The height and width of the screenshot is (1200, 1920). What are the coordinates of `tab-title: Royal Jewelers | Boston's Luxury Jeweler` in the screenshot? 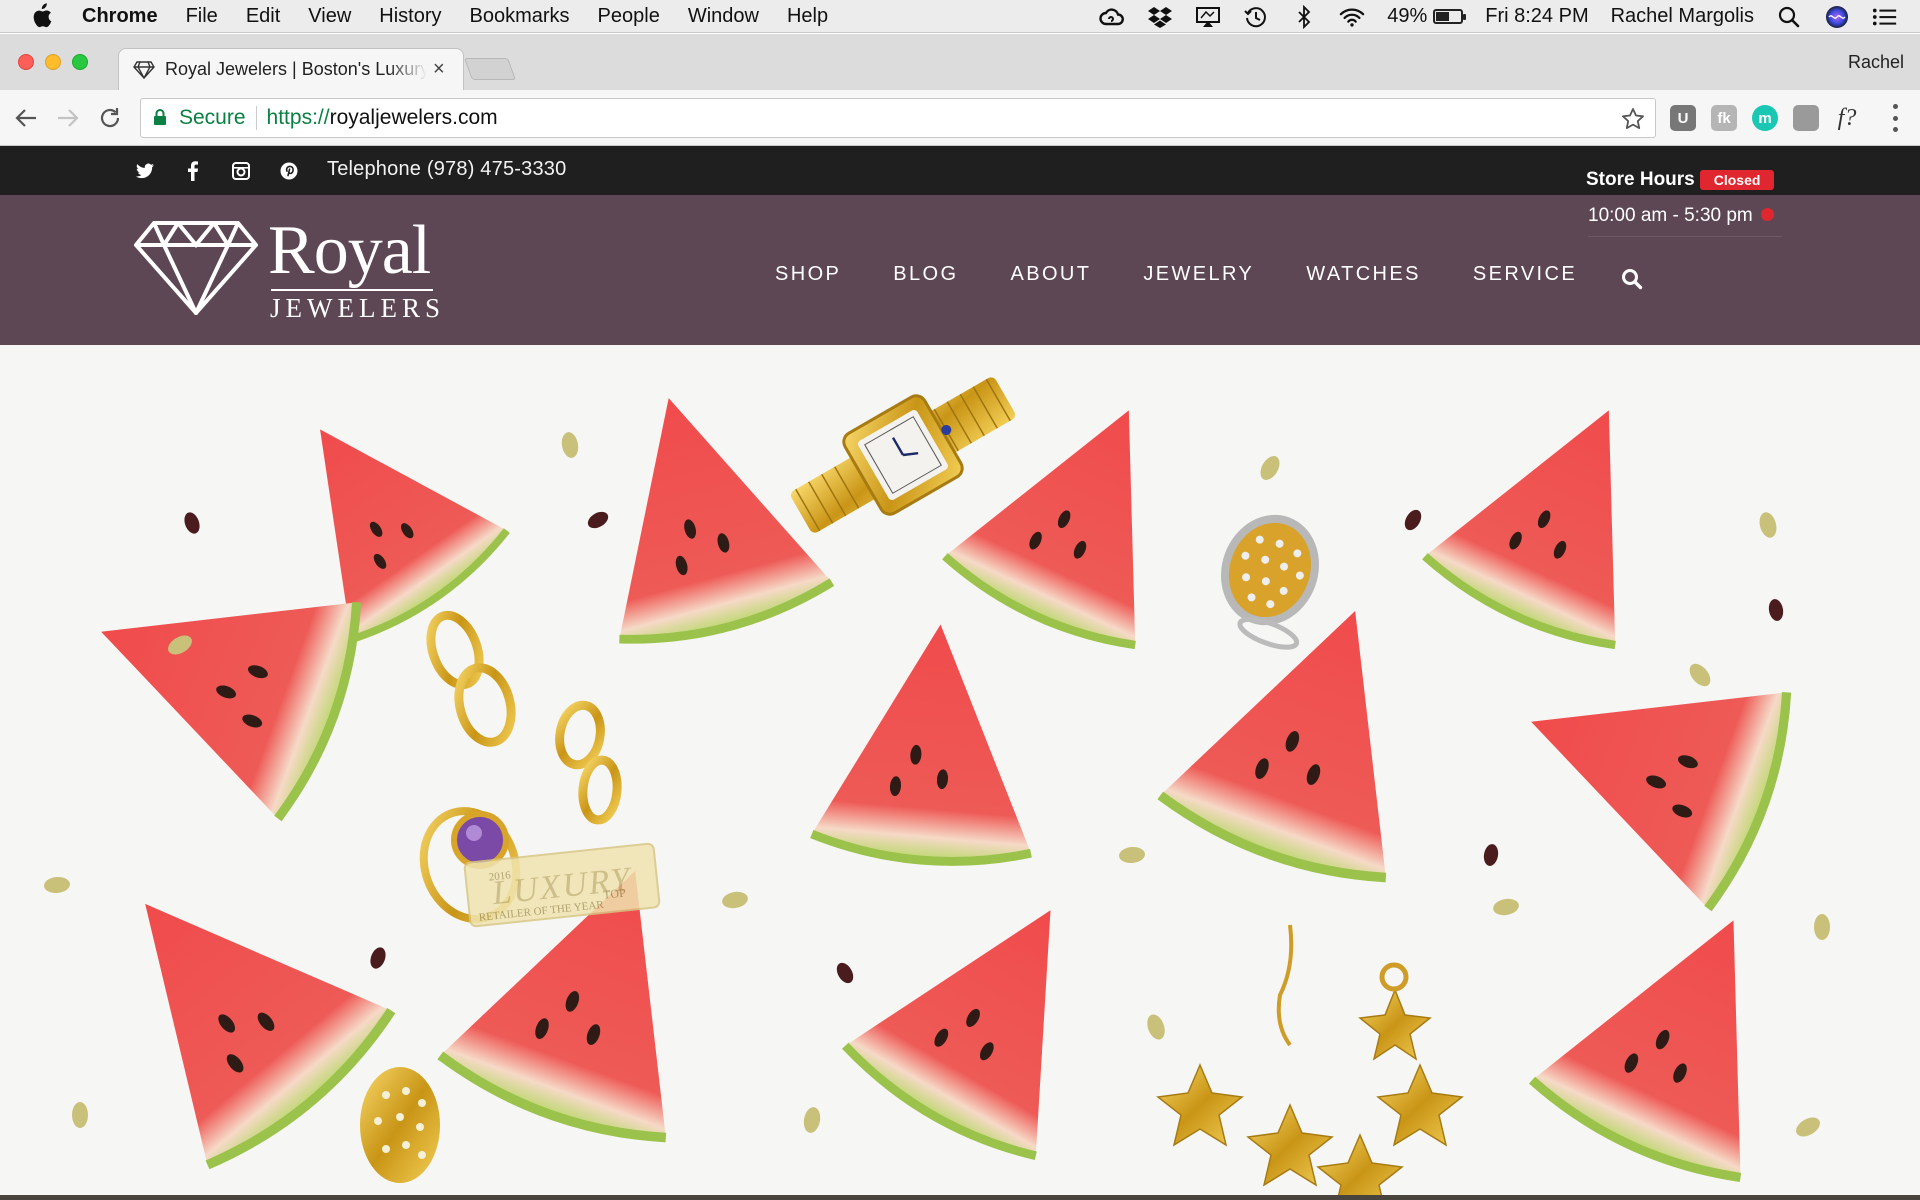 It's located at (296, 69).